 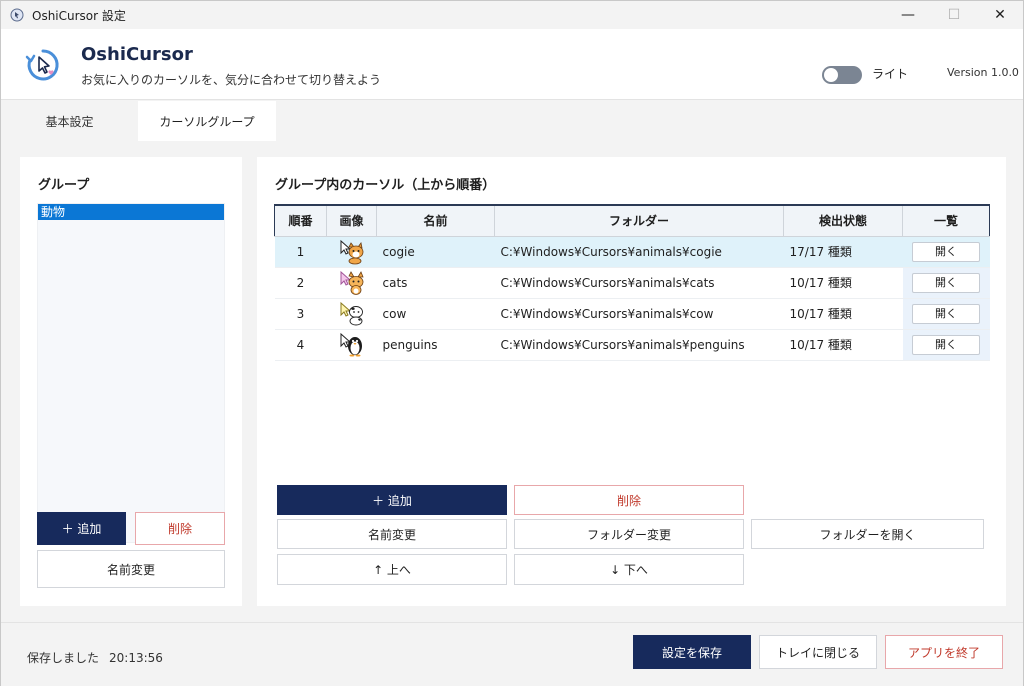 What do you see at coordinates (435, 314) in the screenshot?
I see `row-name: cow` at bounding box center [435, 314].